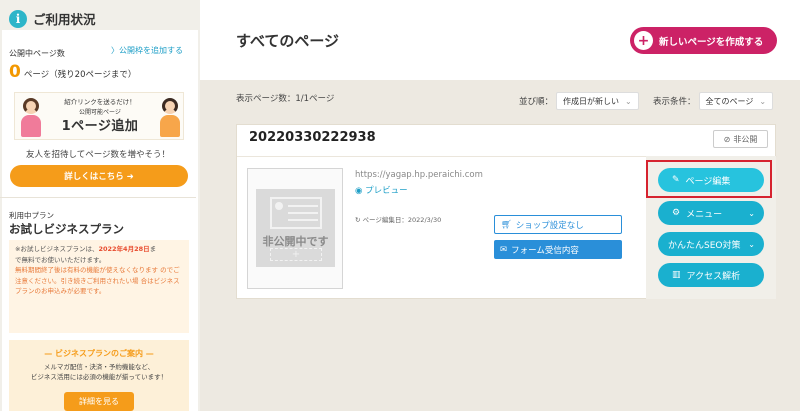 This screenshot has width=800, height=411. What do you see at coordinates (709, 179) in the screenshot?
I see `highlight-box` at bounding box center [709, 179].